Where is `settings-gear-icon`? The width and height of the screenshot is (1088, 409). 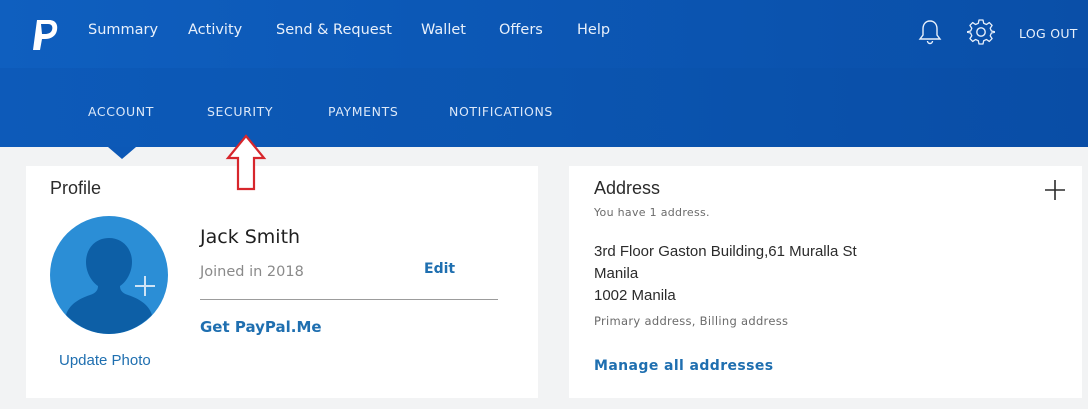
settings-gear-icon is located at coordinates (981, 32).